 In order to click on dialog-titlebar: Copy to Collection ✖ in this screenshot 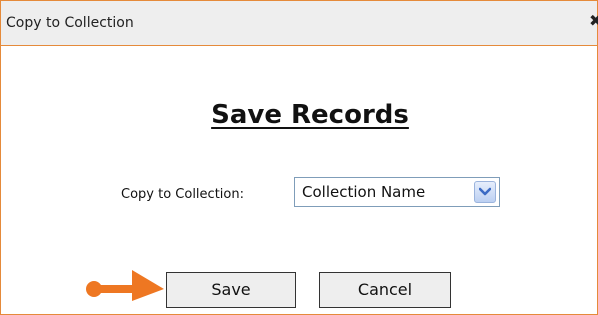, I will do `click(299, 23)`.